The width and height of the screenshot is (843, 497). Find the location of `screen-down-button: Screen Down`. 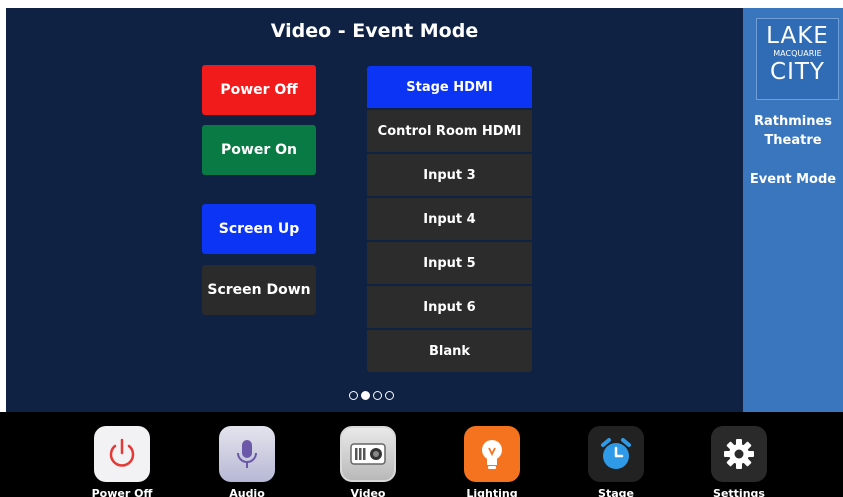

screen-down-button: Screen Down is located at coordinates (259, 290).